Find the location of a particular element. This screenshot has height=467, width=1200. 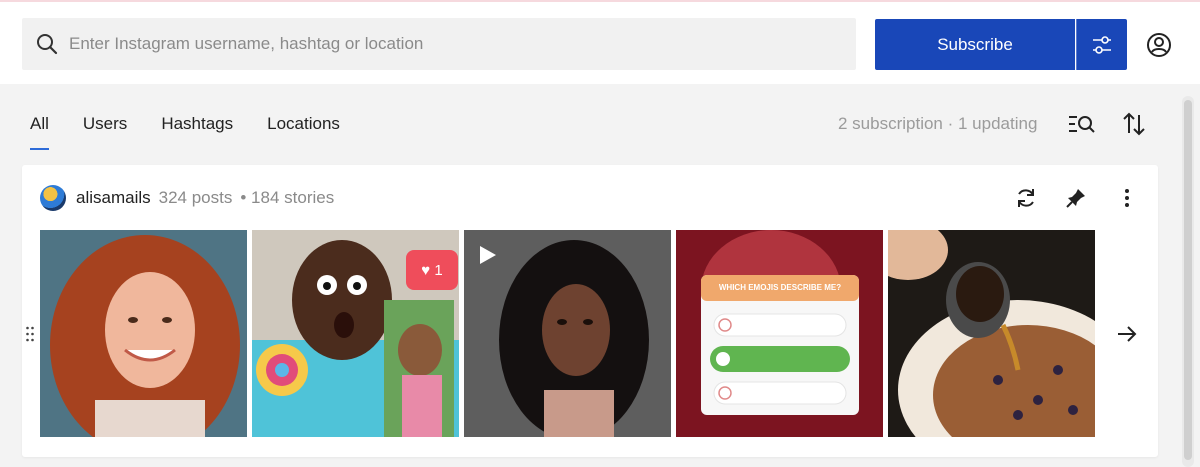

subscription-summary: 2 subscription · 1 updating is located at coordinates (938, 123).